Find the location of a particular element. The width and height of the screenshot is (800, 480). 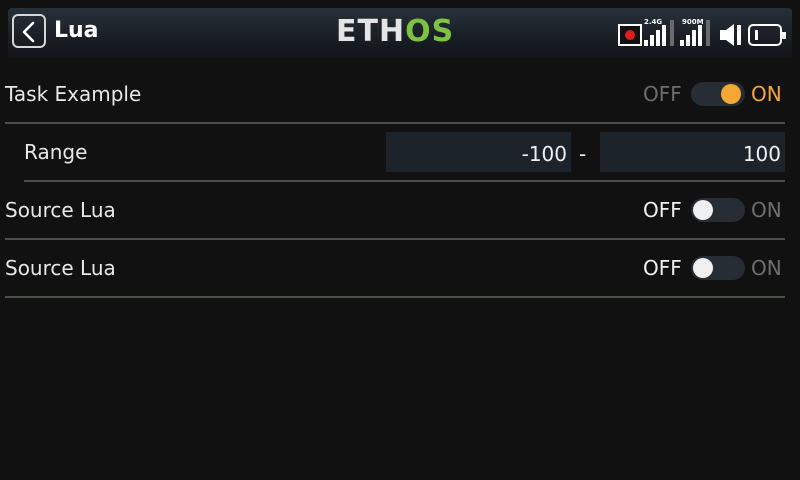

range-min-field: -100 is located at coordinates (478, 152).